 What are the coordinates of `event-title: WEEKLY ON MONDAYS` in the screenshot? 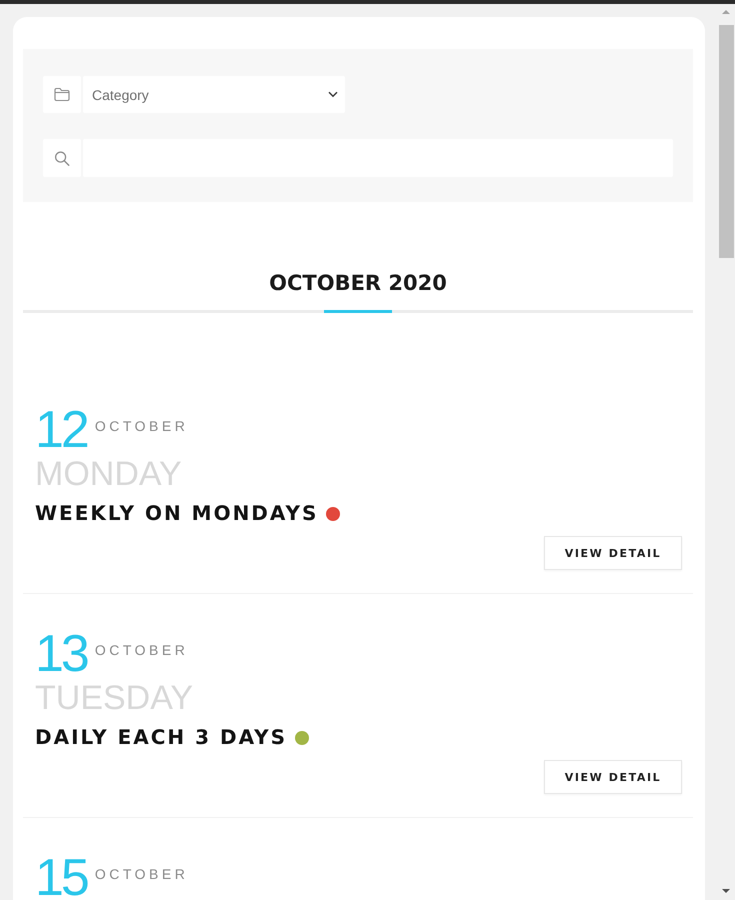 It's located at (176, 513).